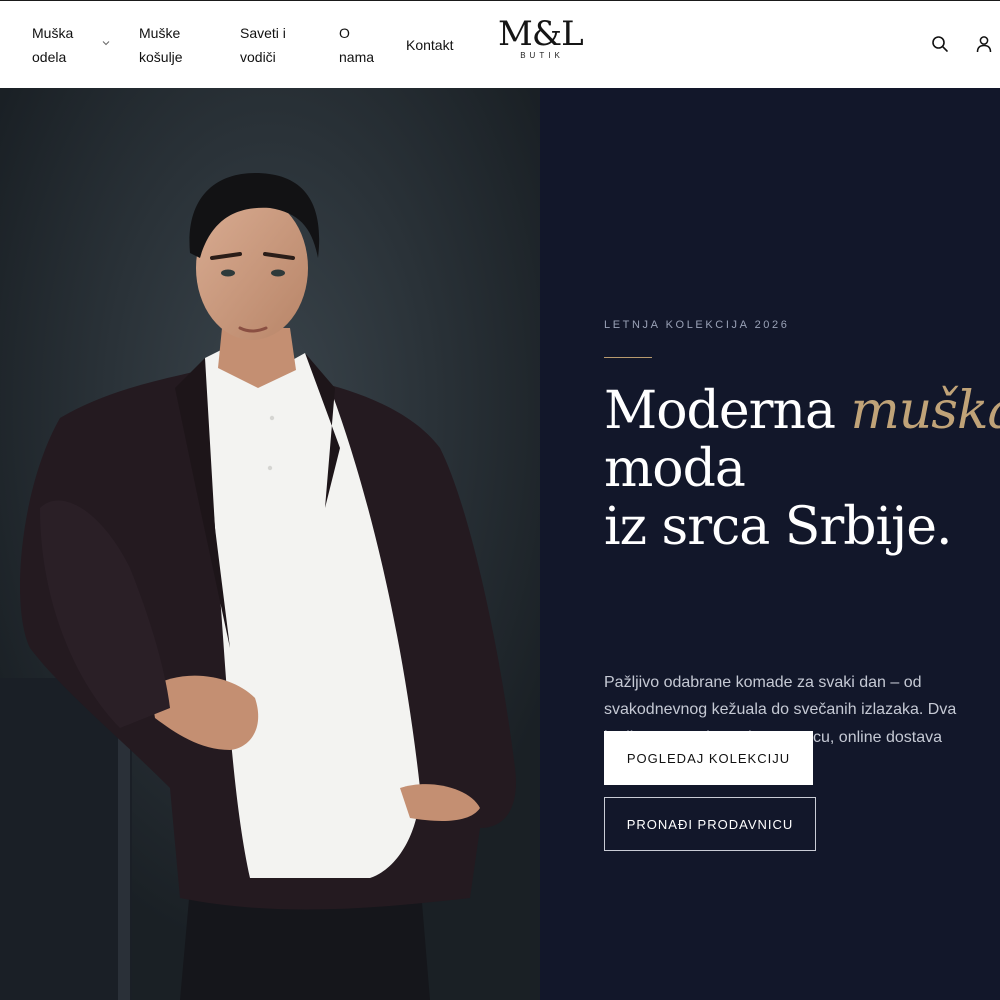 This screenshot has height=1000, width=1000. I want to click on headline-line-1: Moderna muška, so click(802, 411).